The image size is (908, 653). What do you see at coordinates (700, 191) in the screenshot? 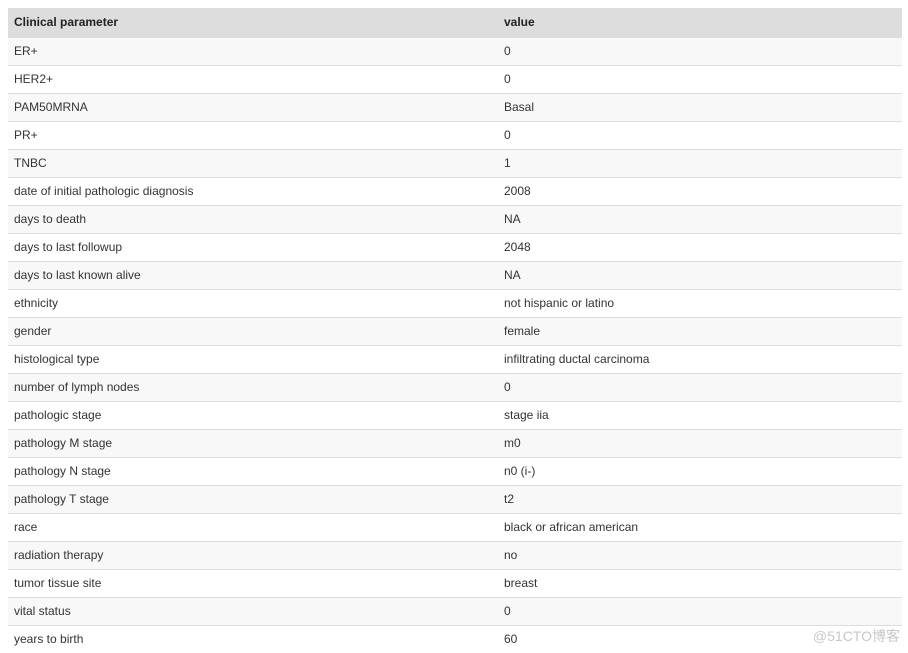
I see `value-cell: 2008` at bounding box center [700, 191].